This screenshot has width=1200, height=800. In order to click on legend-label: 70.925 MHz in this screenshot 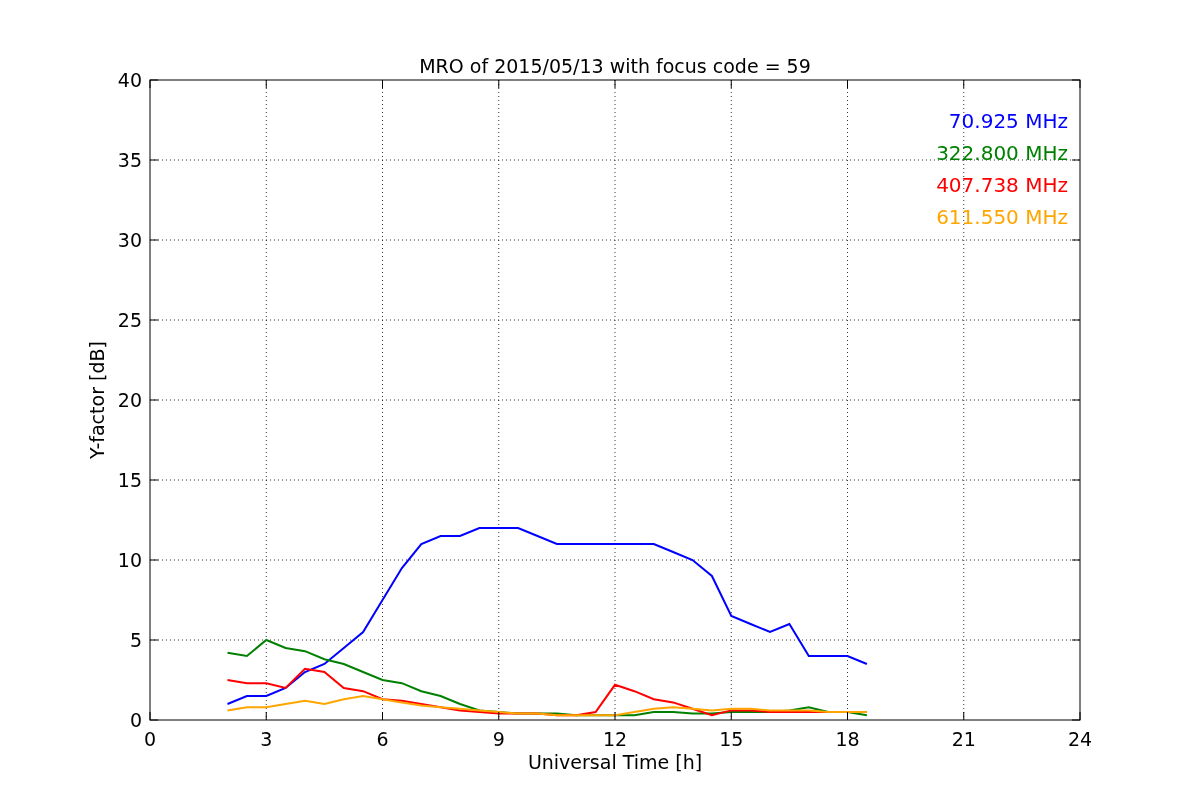, I will do `click(1008, 121)`.